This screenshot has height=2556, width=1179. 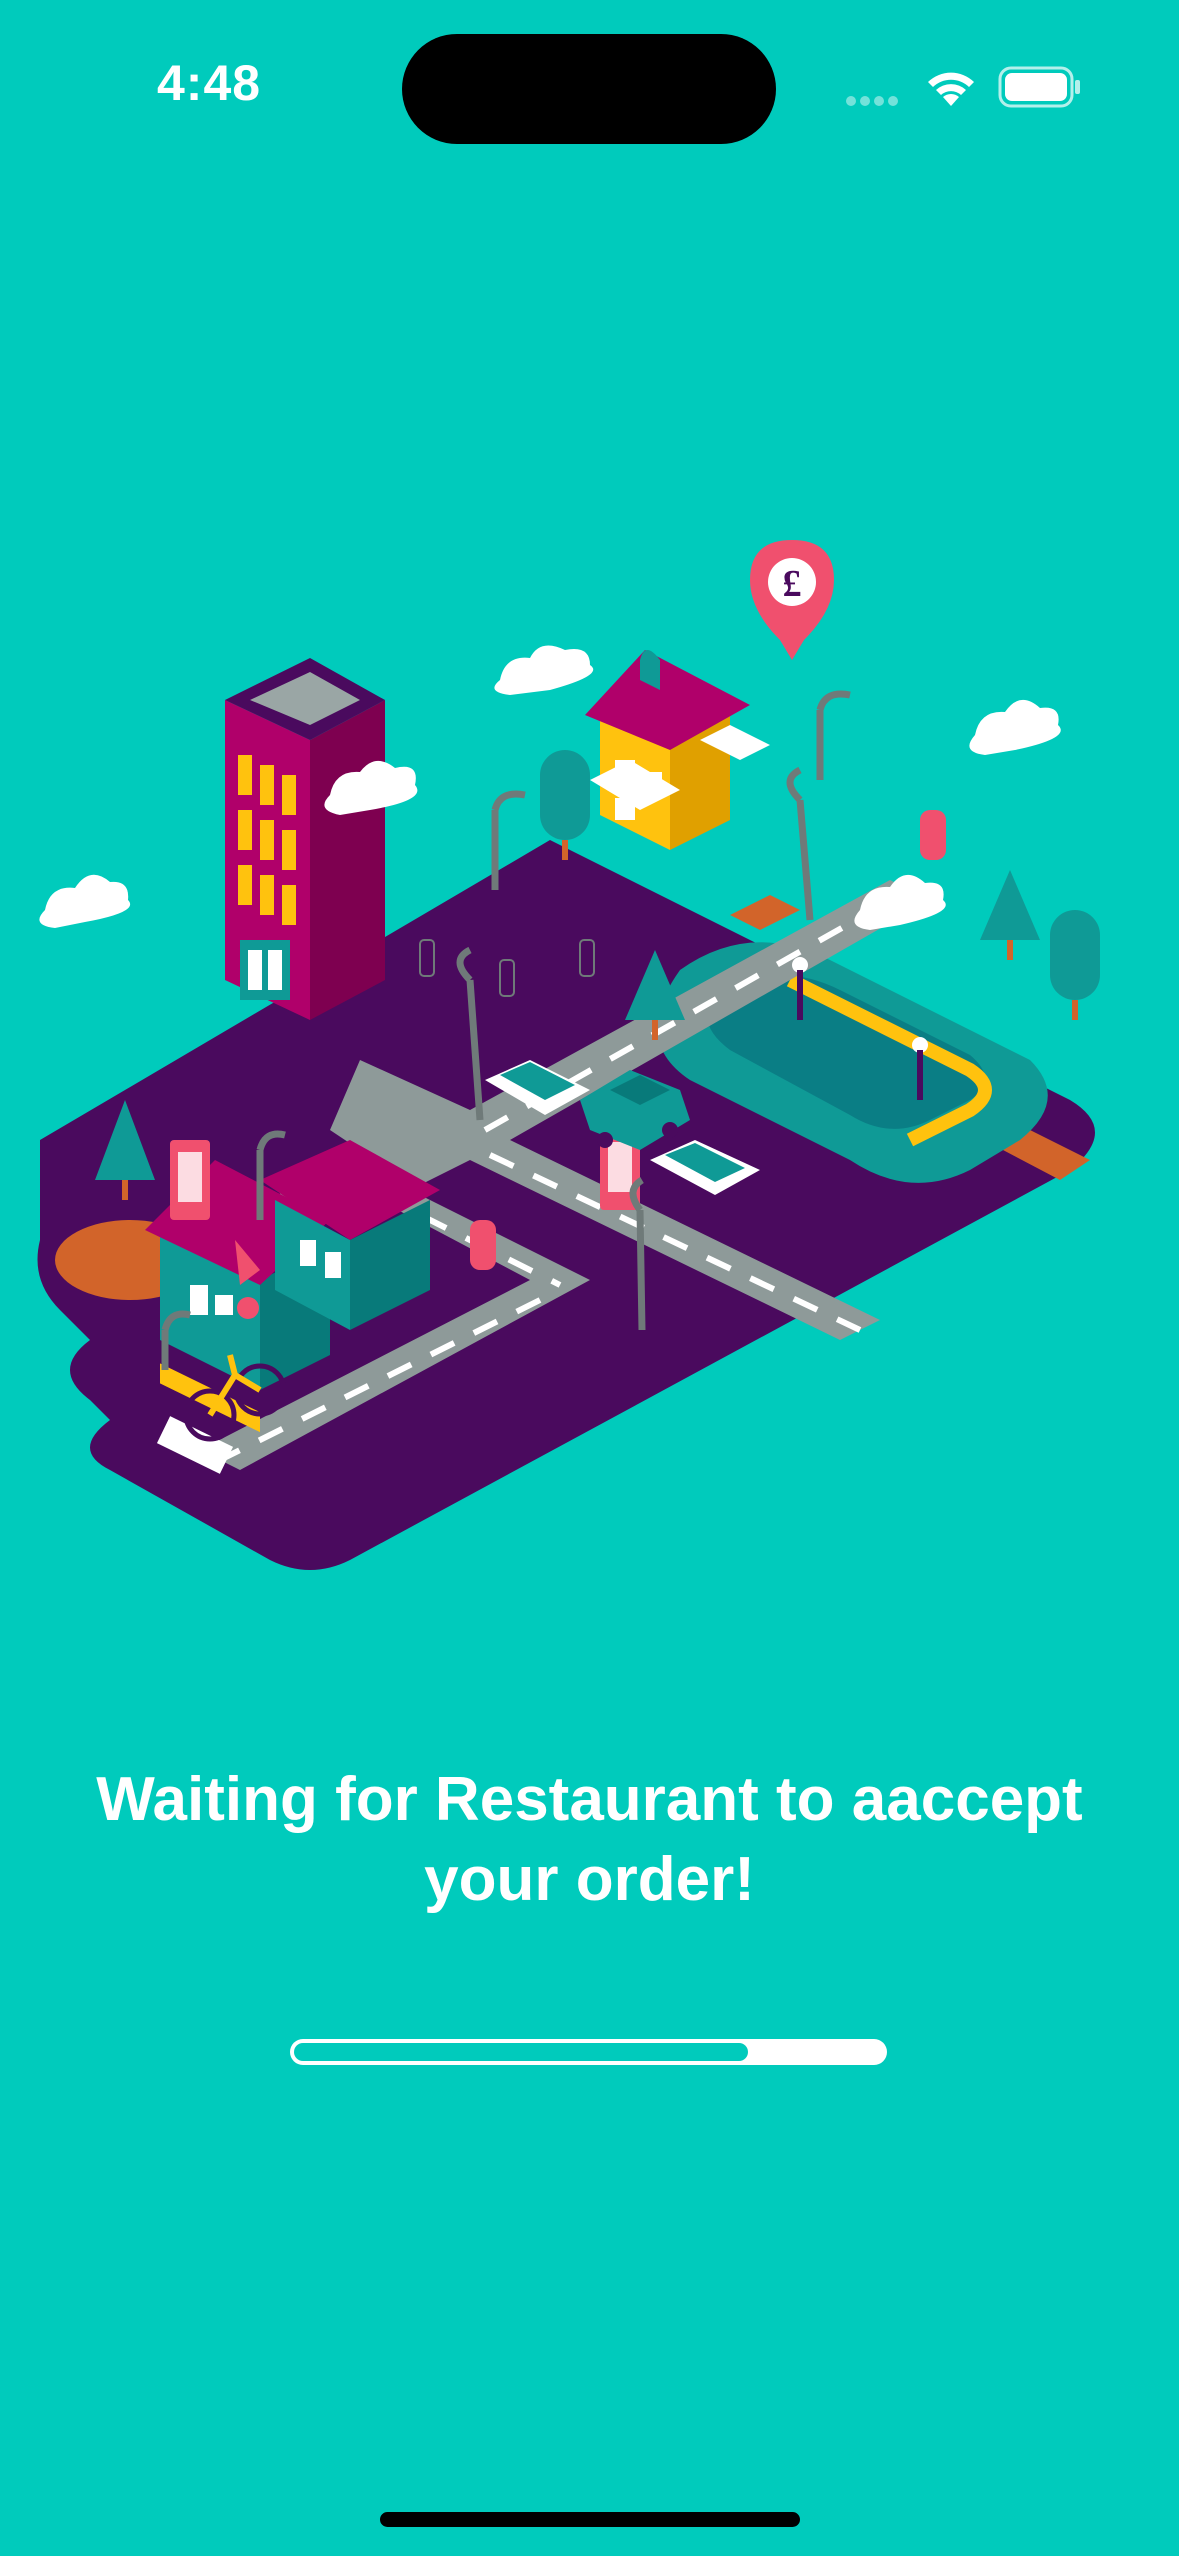 I want to click on status-time: 4:48, so click(x=209, y=83).